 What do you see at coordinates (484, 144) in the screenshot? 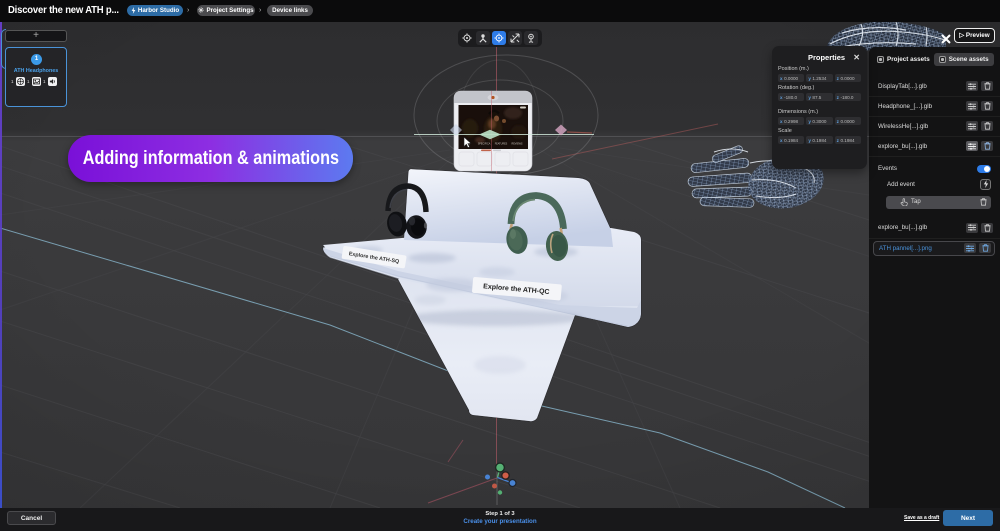
I see `svg-text: SPECIFICA` at bounding box center [484, 144].